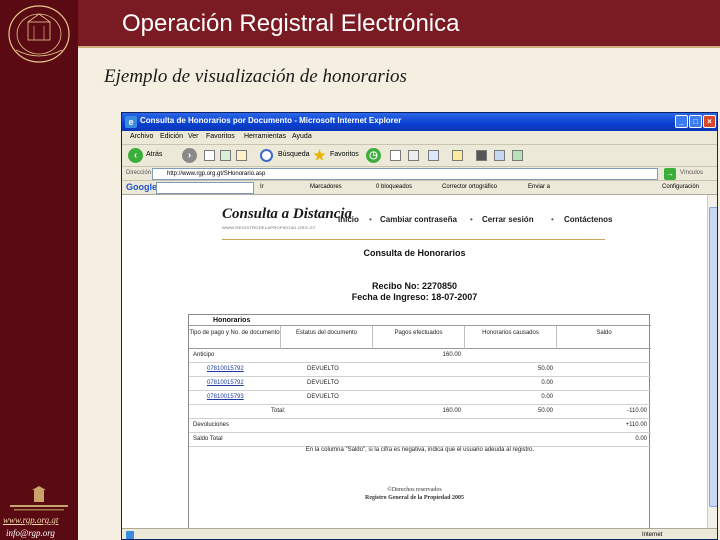  What do you see at coordinates (517, 155) in the screenshot?
I see `tools-icon` at bounding box center [517, 155].